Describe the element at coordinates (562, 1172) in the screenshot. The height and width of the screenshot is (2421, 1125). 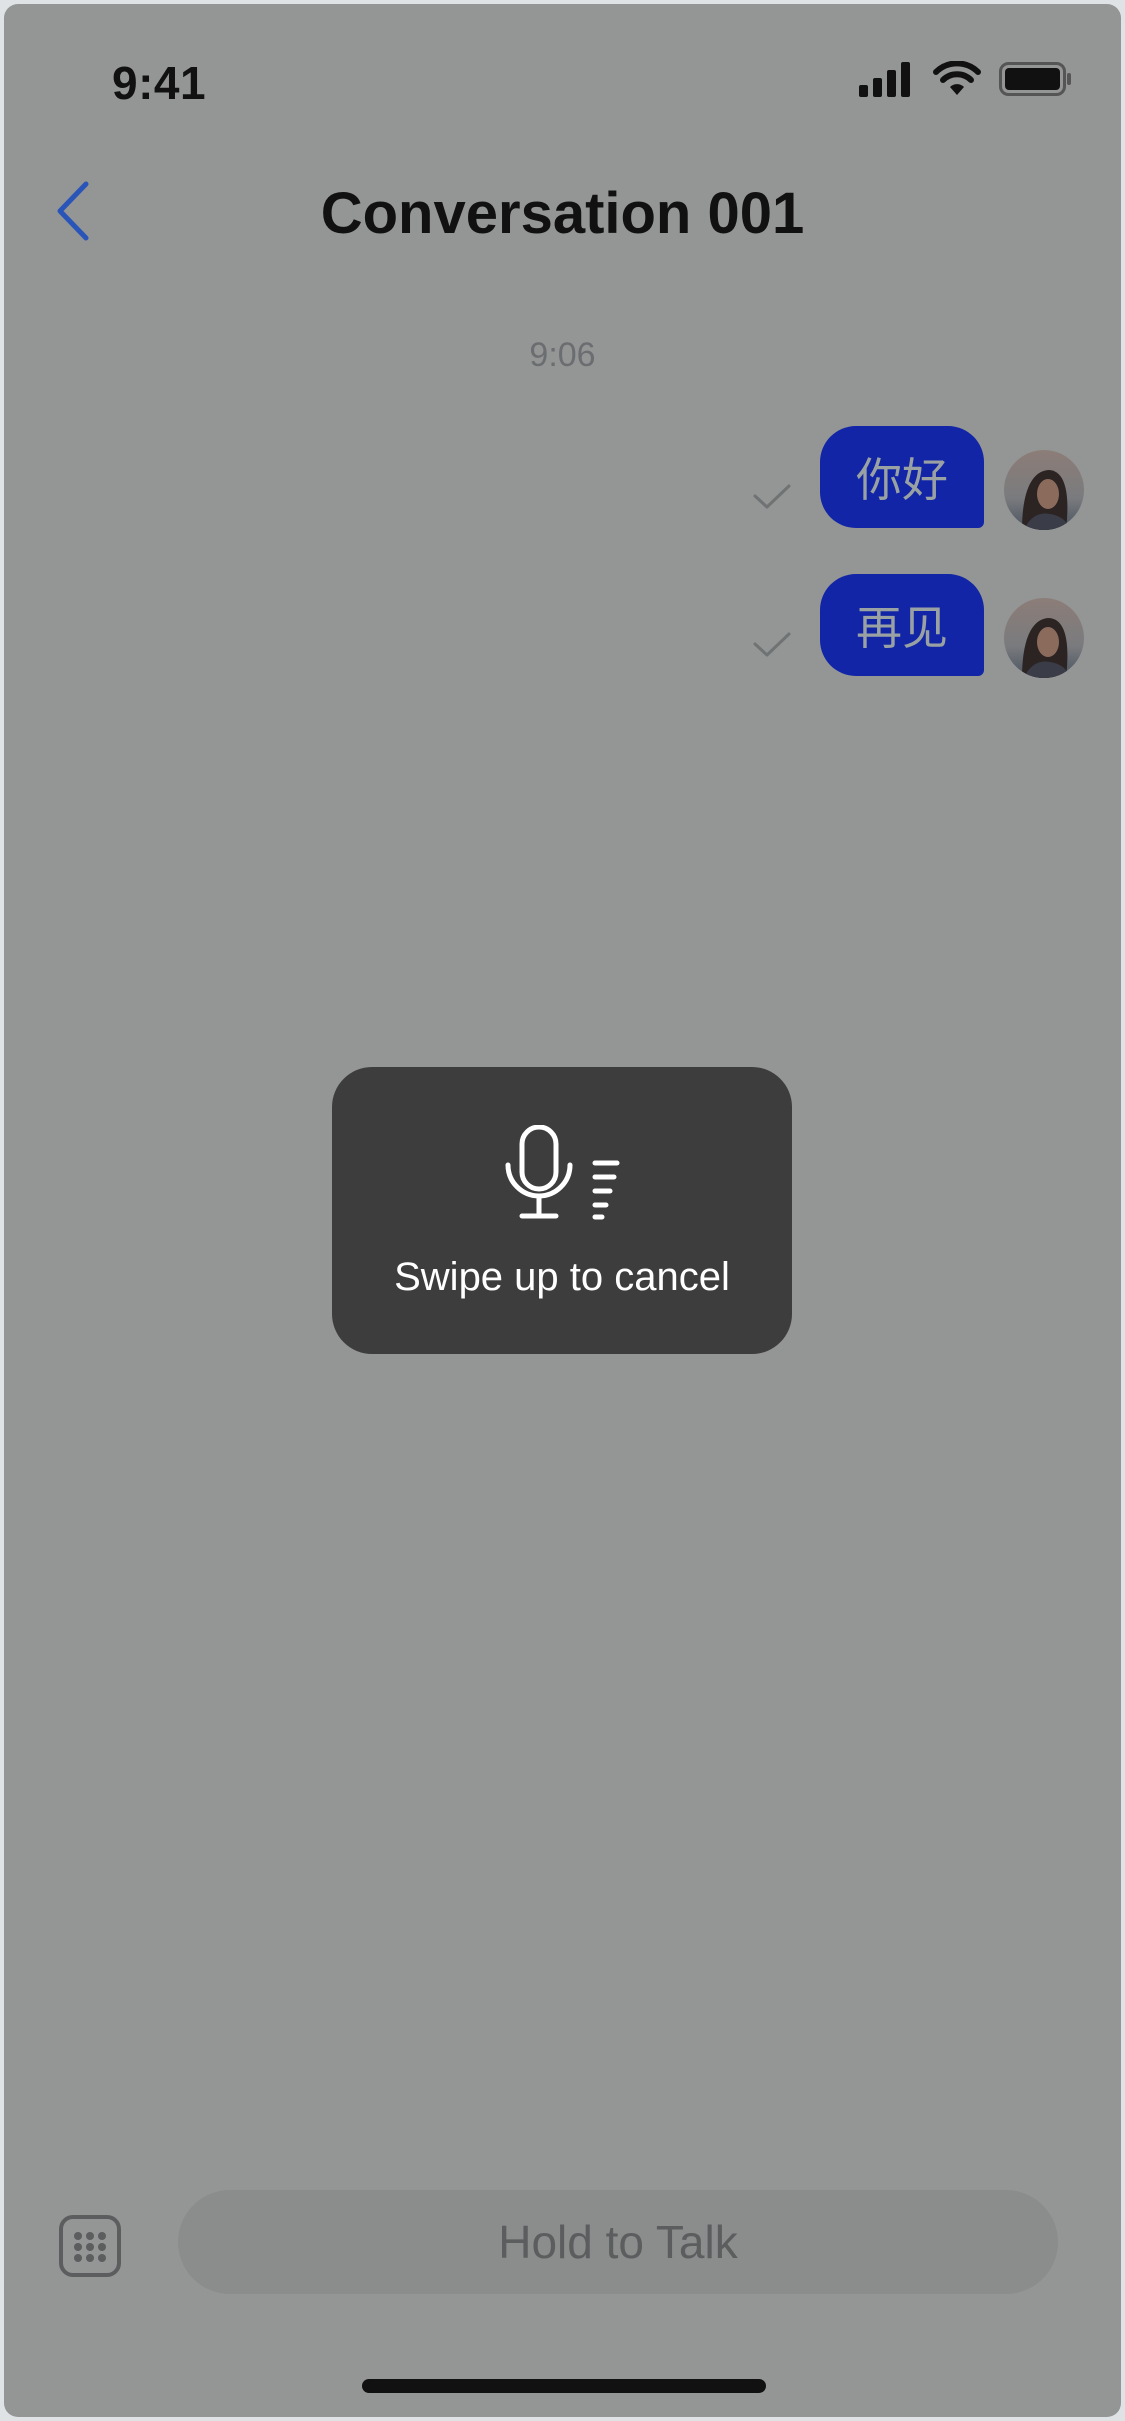
I see `microphone-icon` at that location.